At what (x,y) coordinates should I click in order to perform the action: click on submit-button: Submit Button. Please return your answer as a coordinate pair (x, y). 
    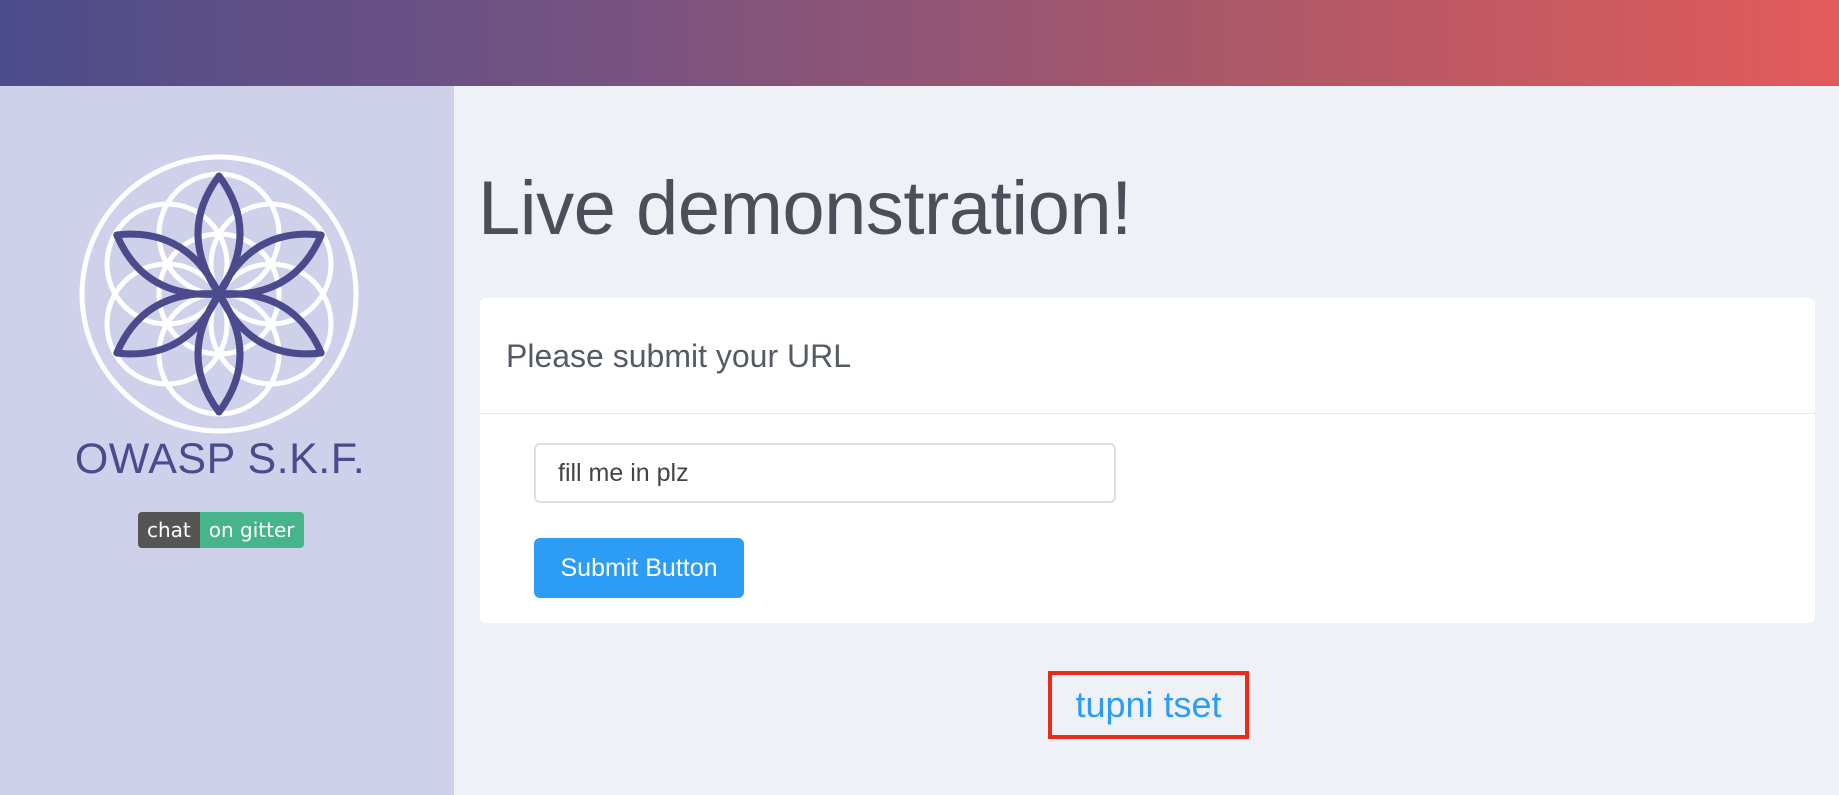
    Looking at the image, I should click on (639, 568).